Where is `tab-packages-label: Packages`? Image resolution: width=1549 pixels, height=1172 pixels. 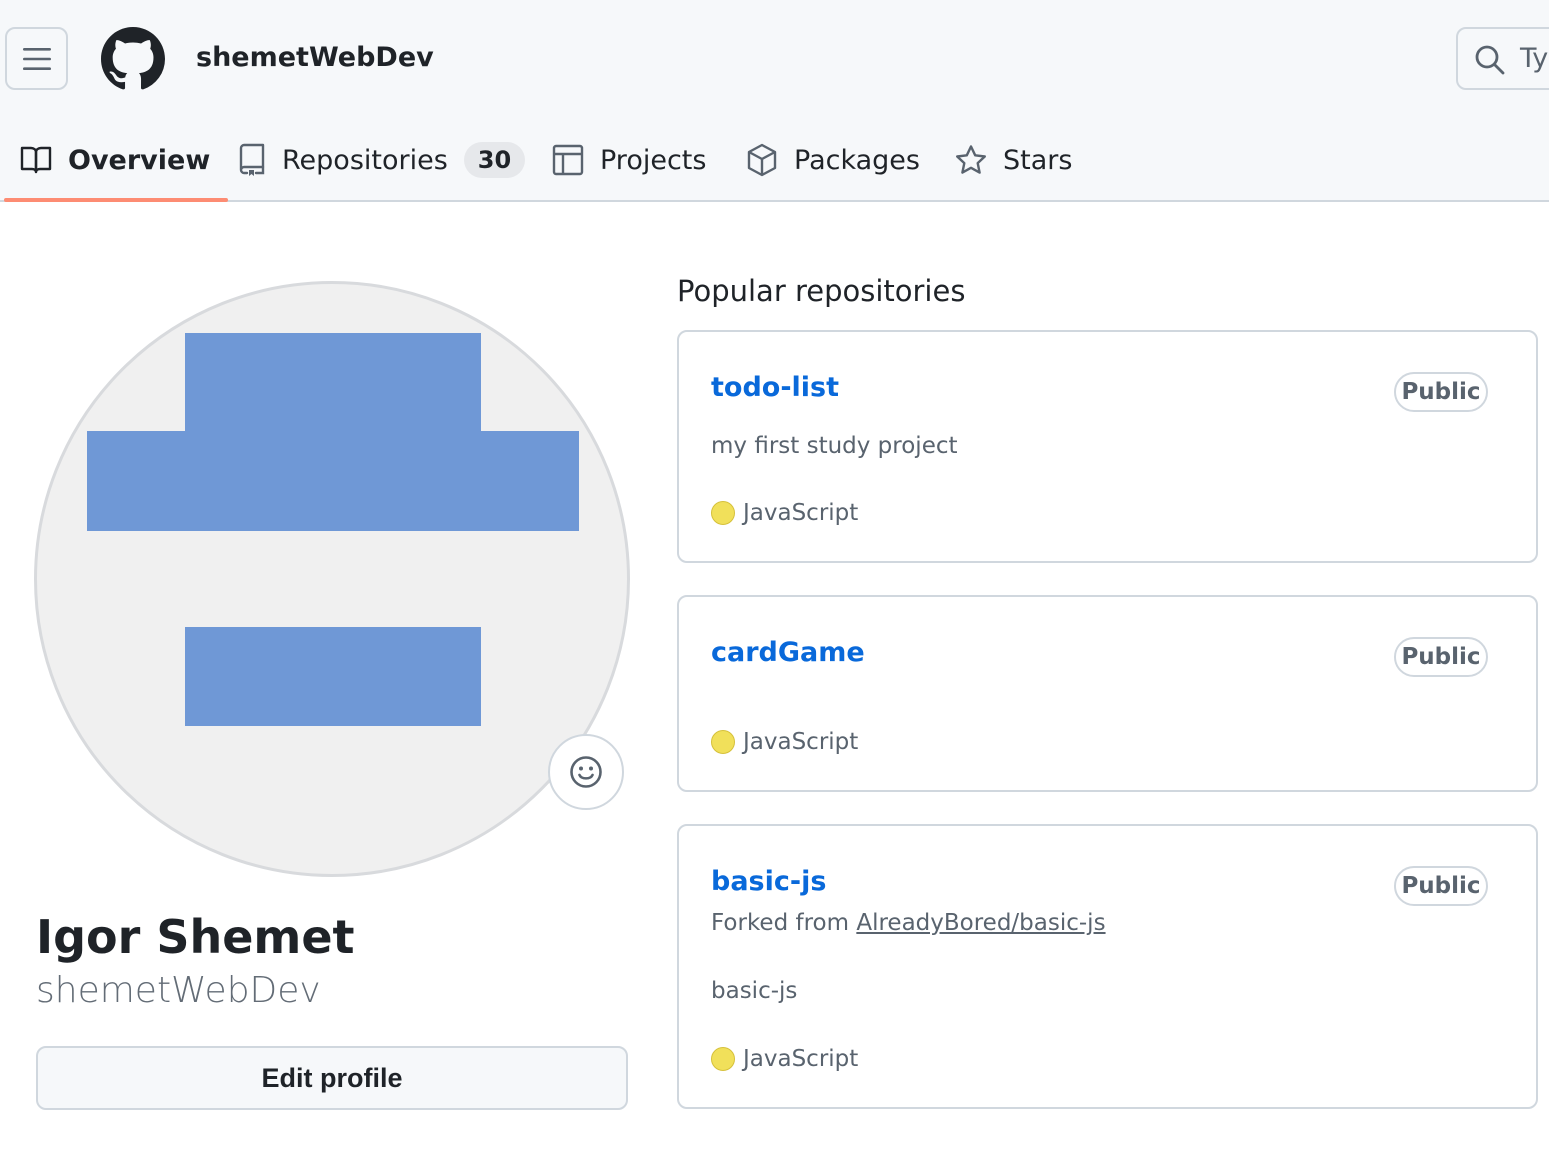
tab-packages-label: Packages is located at coordinates (857, 160).